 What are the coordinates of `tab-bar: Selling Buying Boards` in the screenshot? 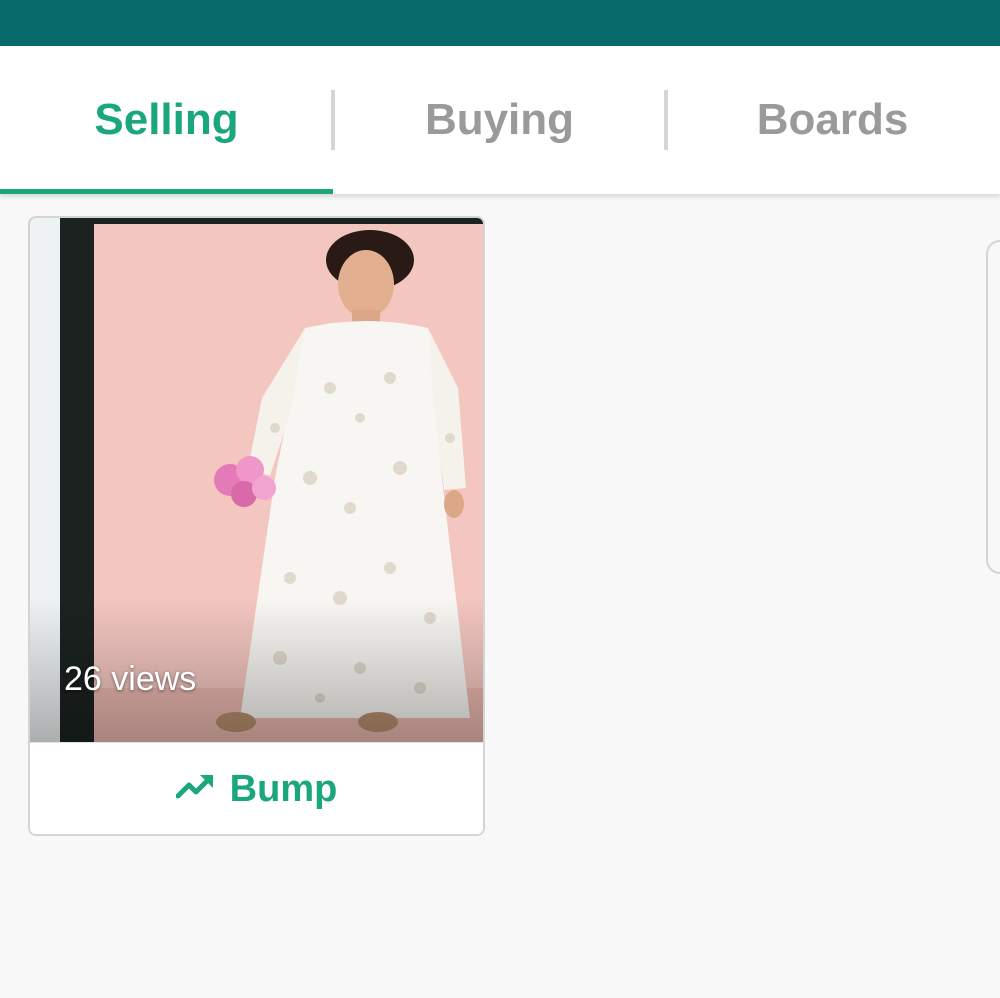 It's located at (500, 120).